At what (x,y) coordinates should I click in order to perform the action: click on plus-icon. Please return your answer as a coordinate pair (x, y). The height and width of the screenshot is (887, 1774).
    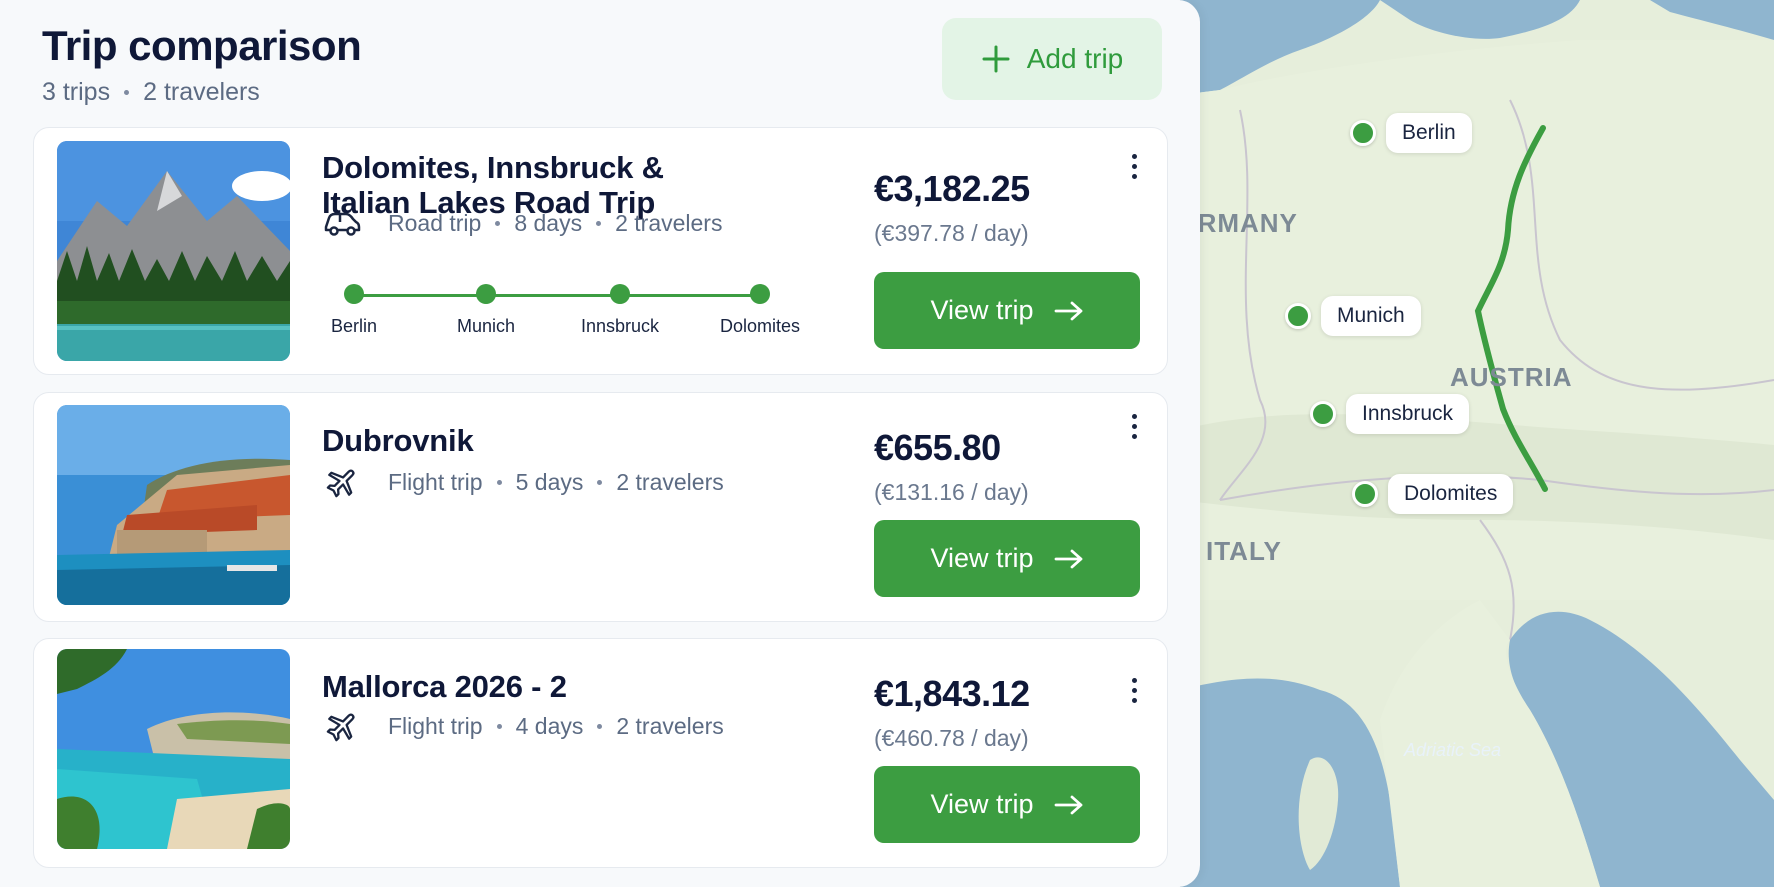
    Looking at the image, I should click on (996, 59).